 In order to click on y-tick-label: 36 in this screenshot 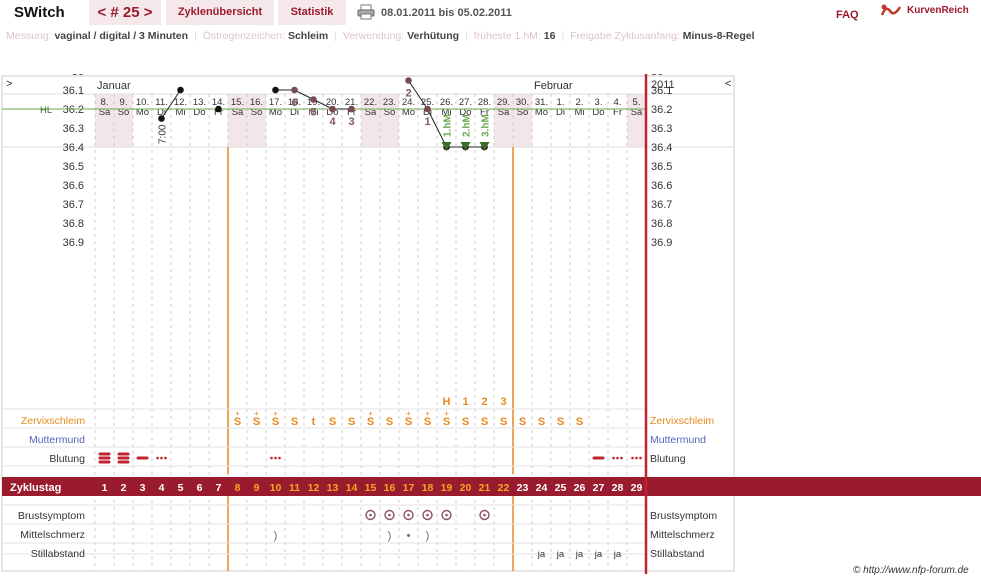, I will do `click(78, 76)`.